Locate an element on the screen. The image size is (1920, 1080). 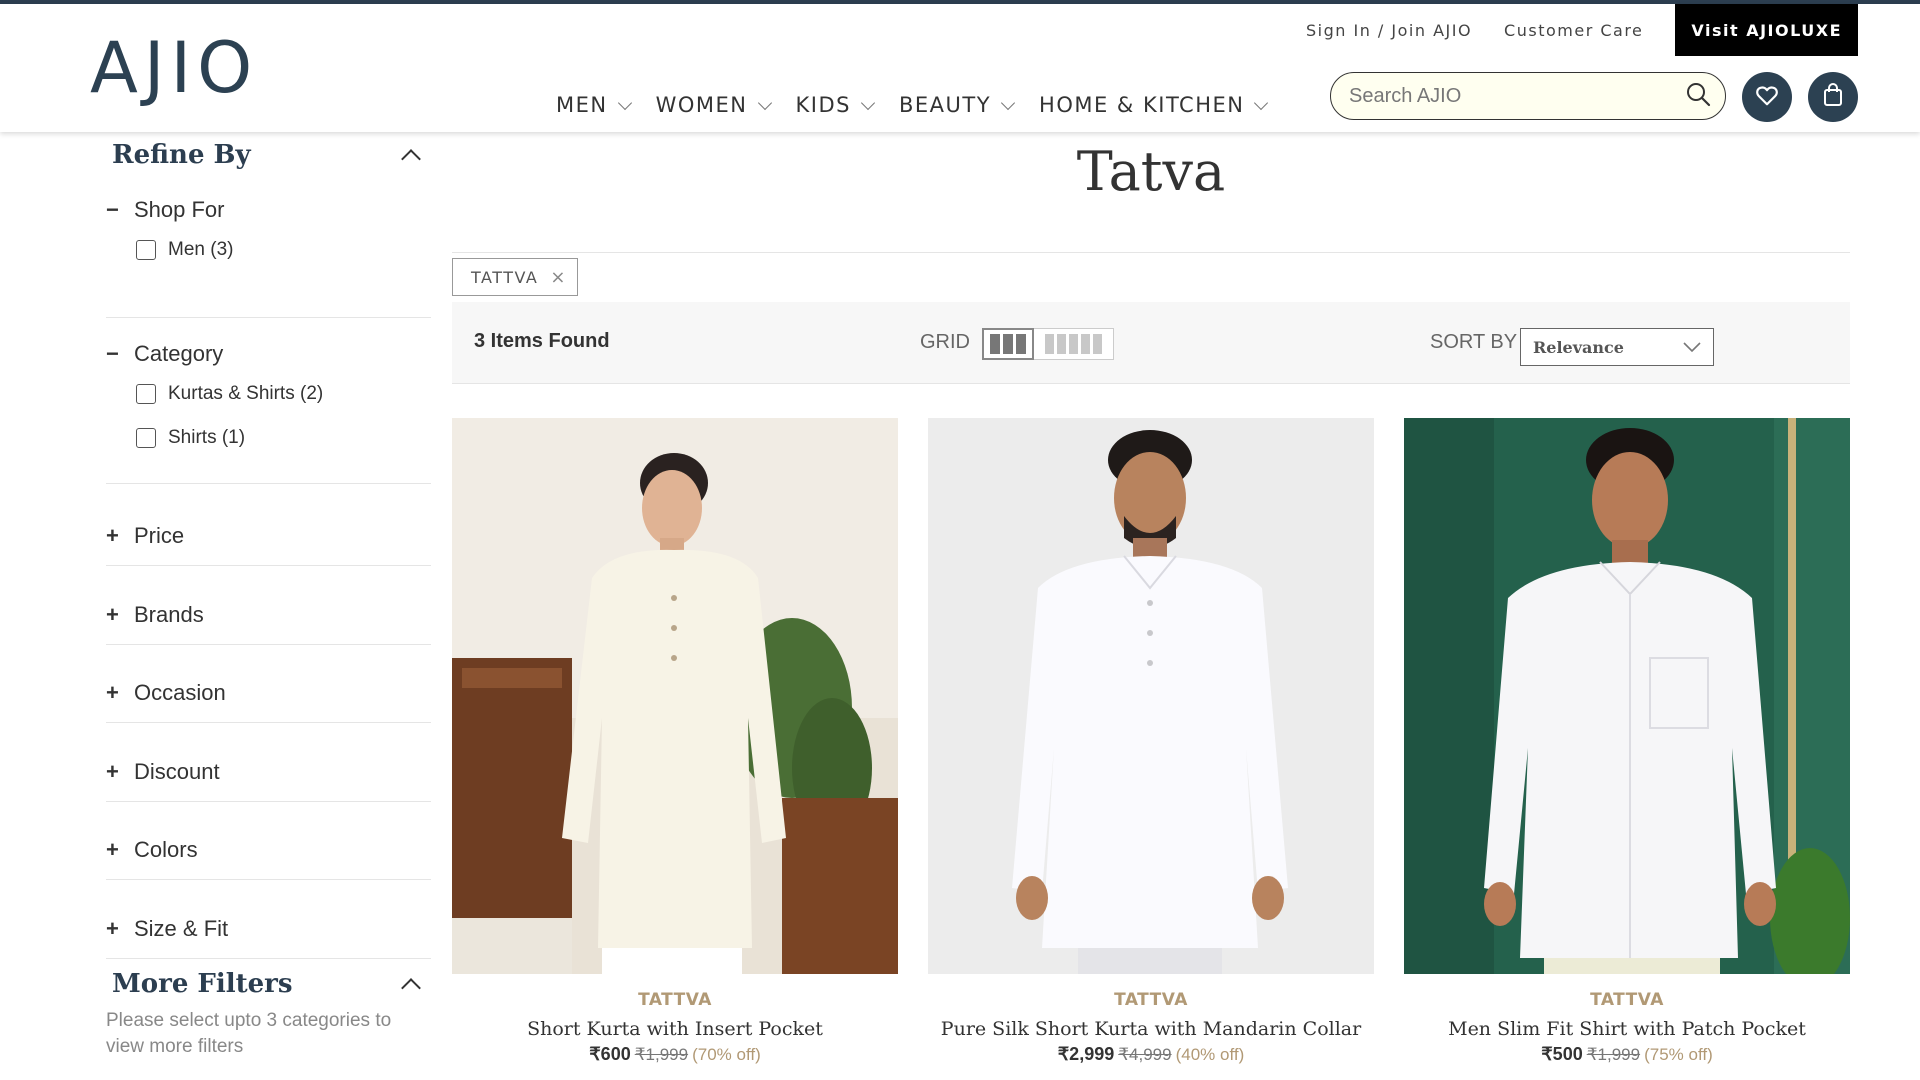
filter-shop-for: − Shop For Men (3) is located at coordinates (268, 255).